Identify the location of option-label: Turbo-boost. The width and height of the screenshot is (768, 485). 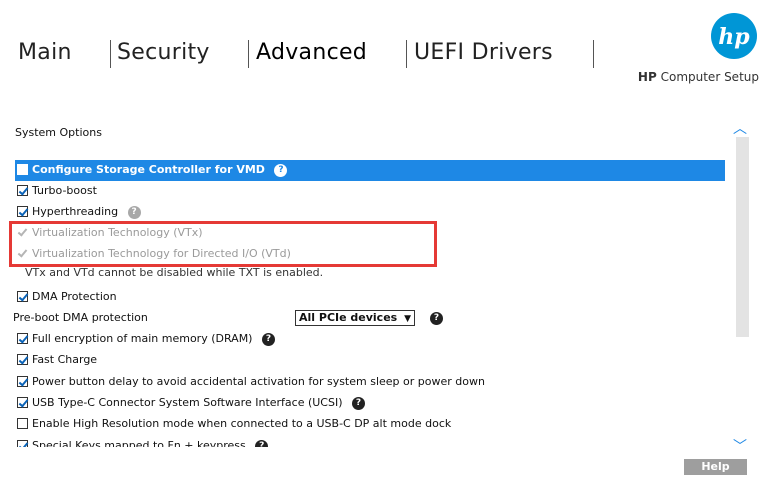
(64, 190).